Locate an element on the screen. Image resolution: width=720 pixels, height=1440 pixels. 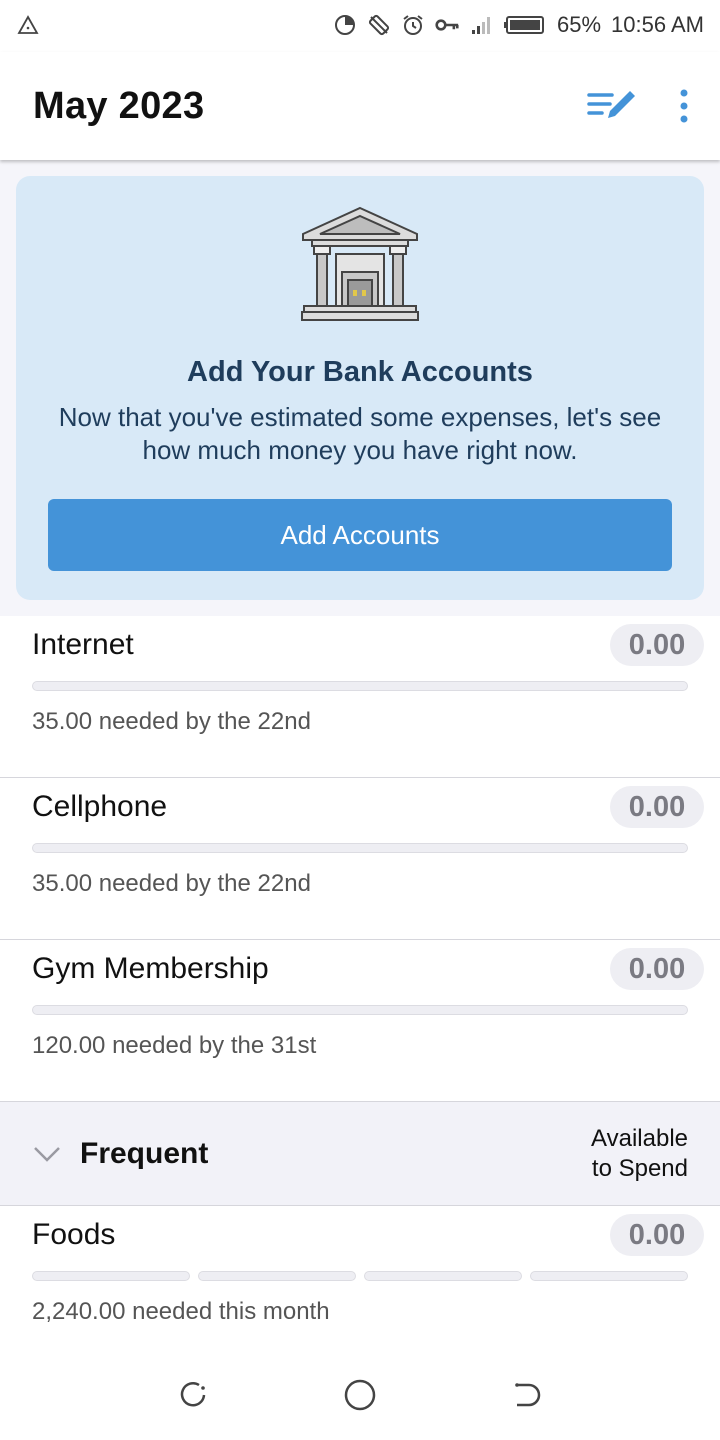
signal-icon is located at coordinates (481, 25).